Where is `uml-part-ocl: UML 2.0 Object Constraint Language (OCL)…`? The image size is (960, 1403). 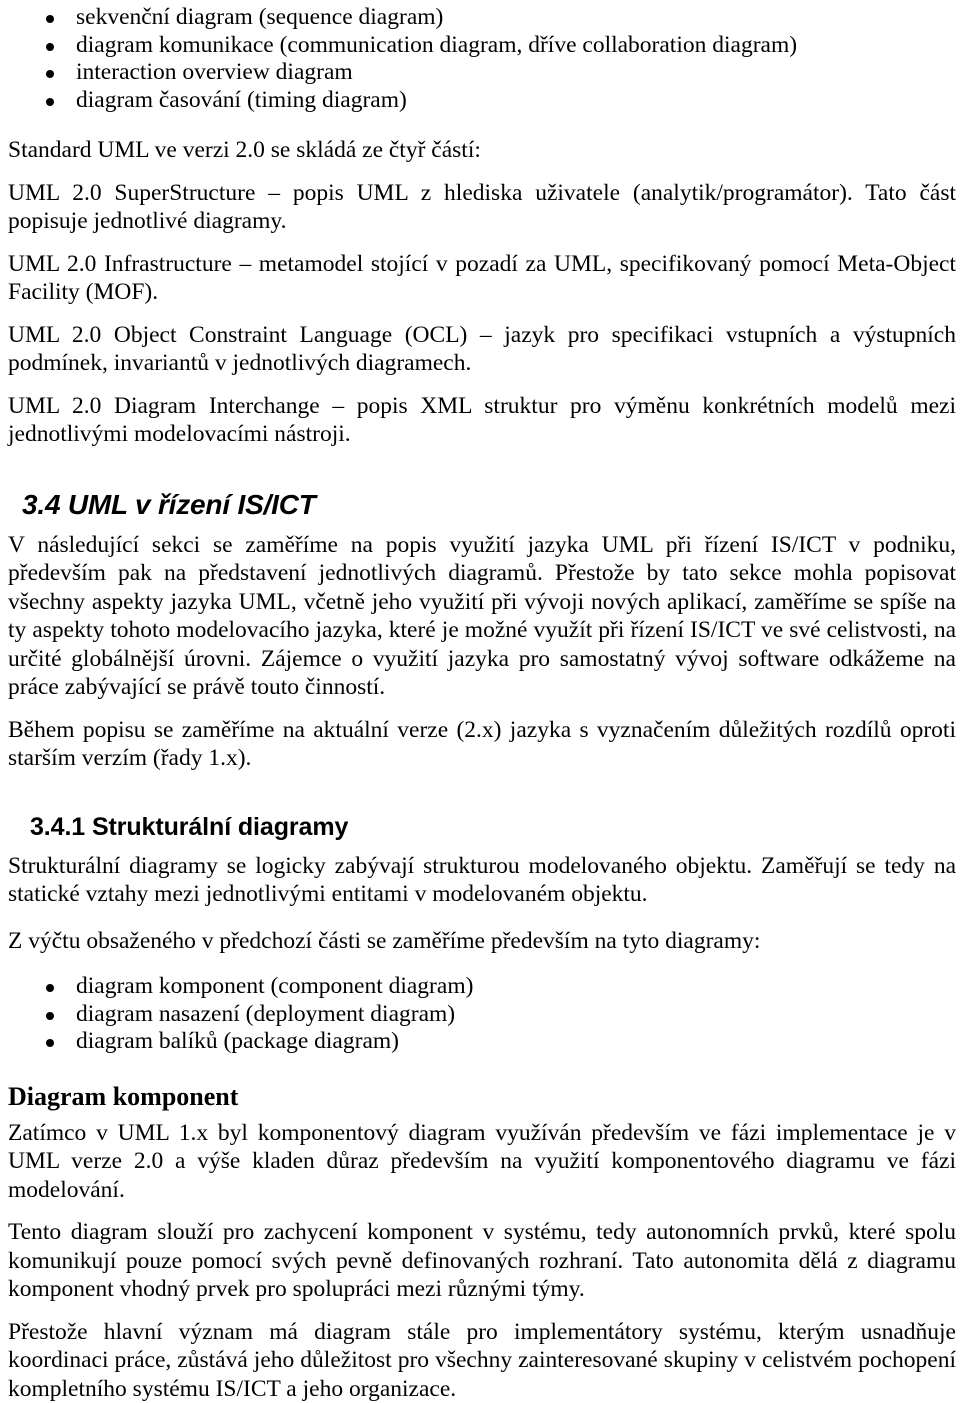 uml-part-ocl: UML 2.0 Object Constraint Language (OCL)… is located at coordinates (482, 349).